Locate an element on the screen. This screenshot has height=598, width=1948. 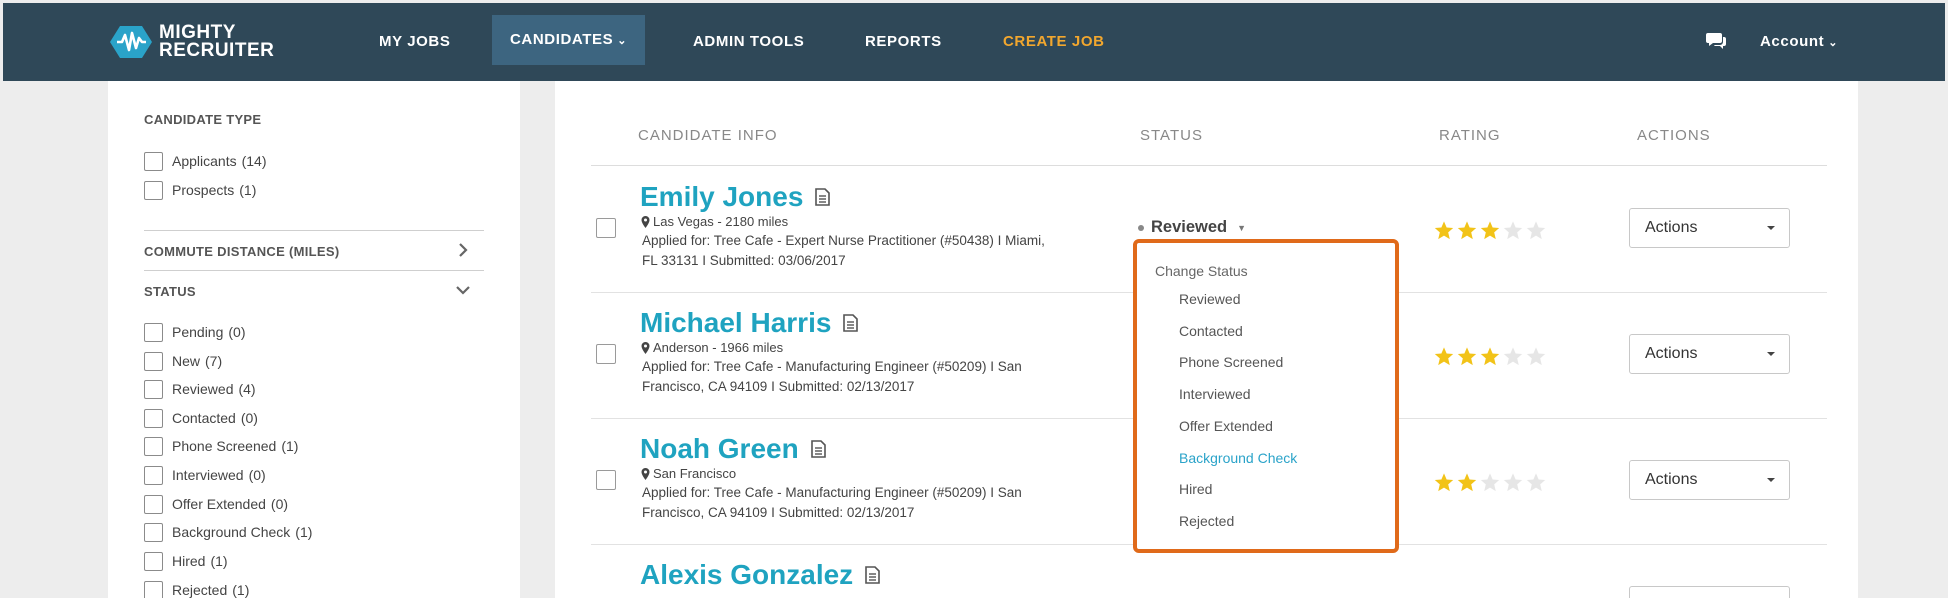
filter-count: (4) is located at coordinates (247, 389).